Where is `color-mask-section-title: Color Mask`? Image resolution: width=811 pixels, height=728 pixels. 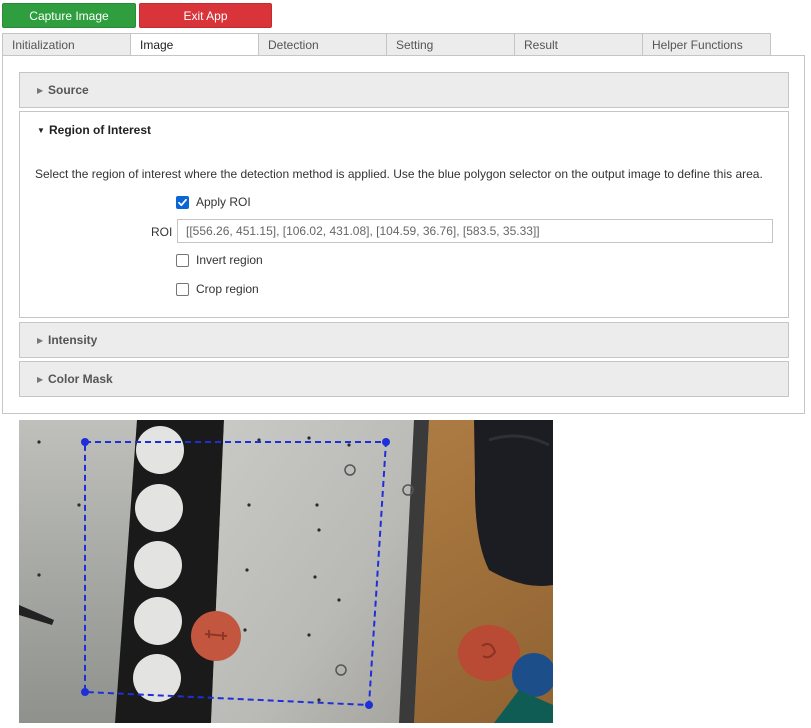
color-mask-section-title: Color Mask is located at coordinates (80, 379).